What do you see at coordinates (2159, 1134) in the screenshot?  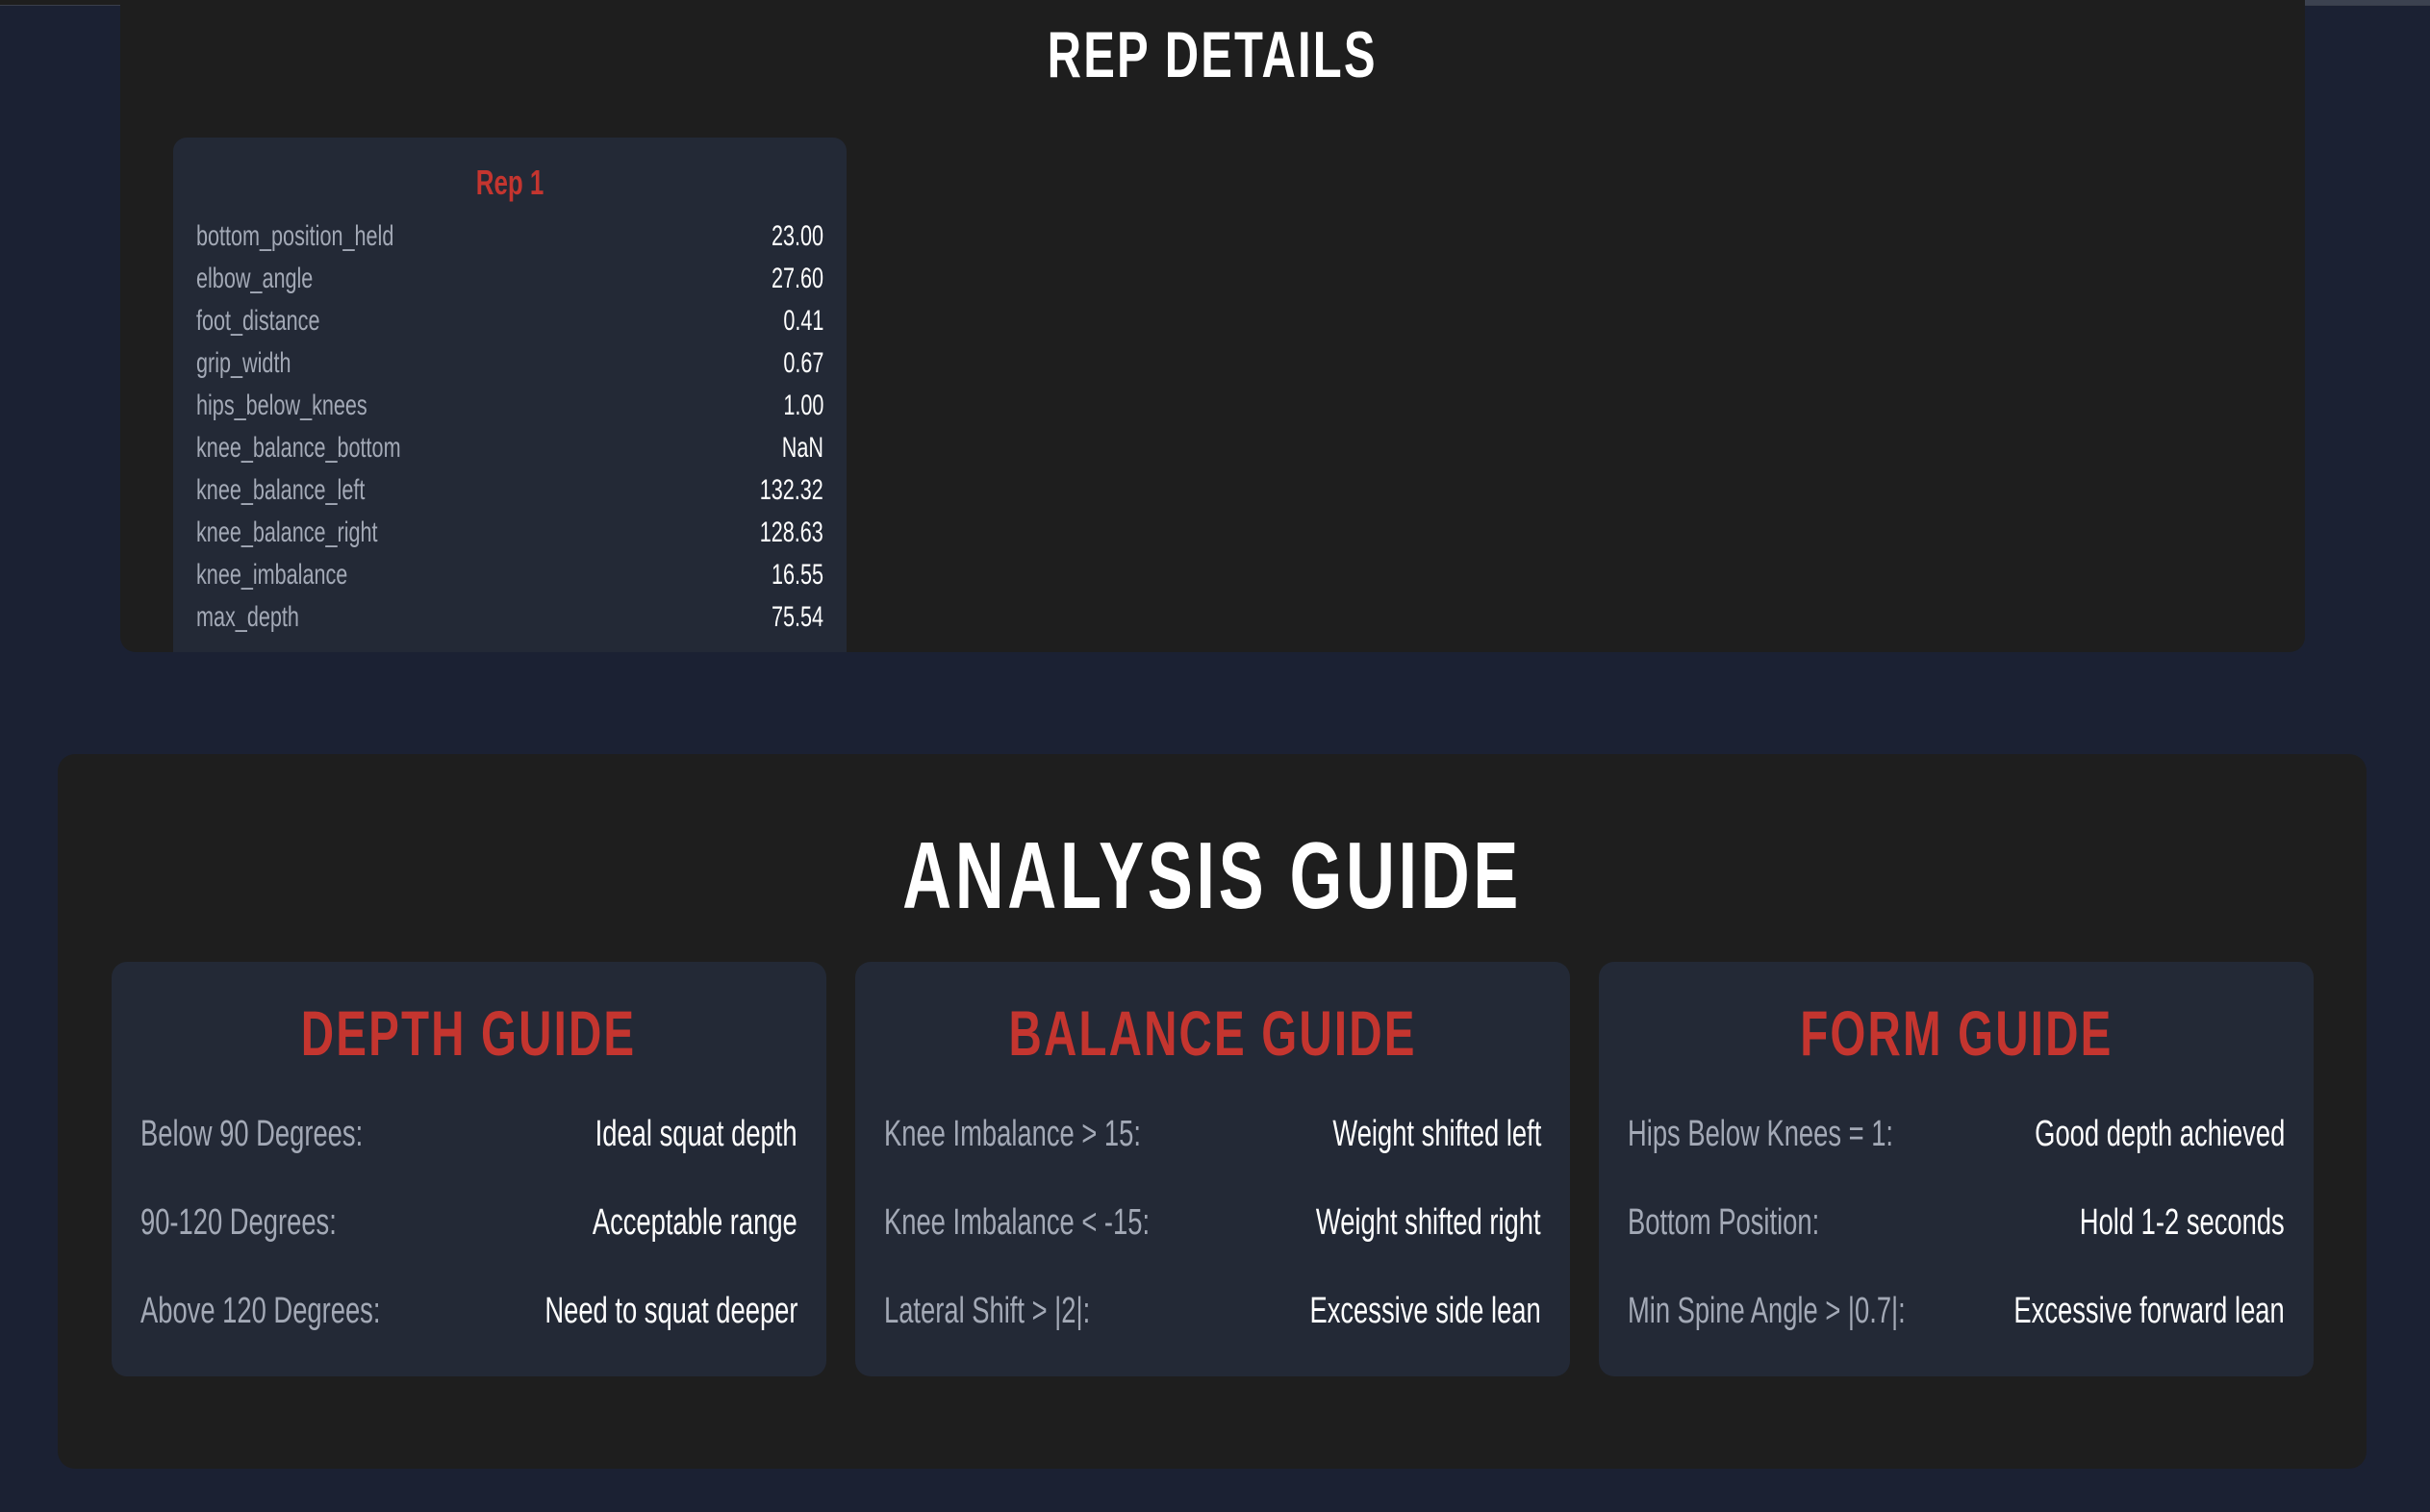 I see `guide-value: Good depth achieved` at bounding box center [2159, 1134].